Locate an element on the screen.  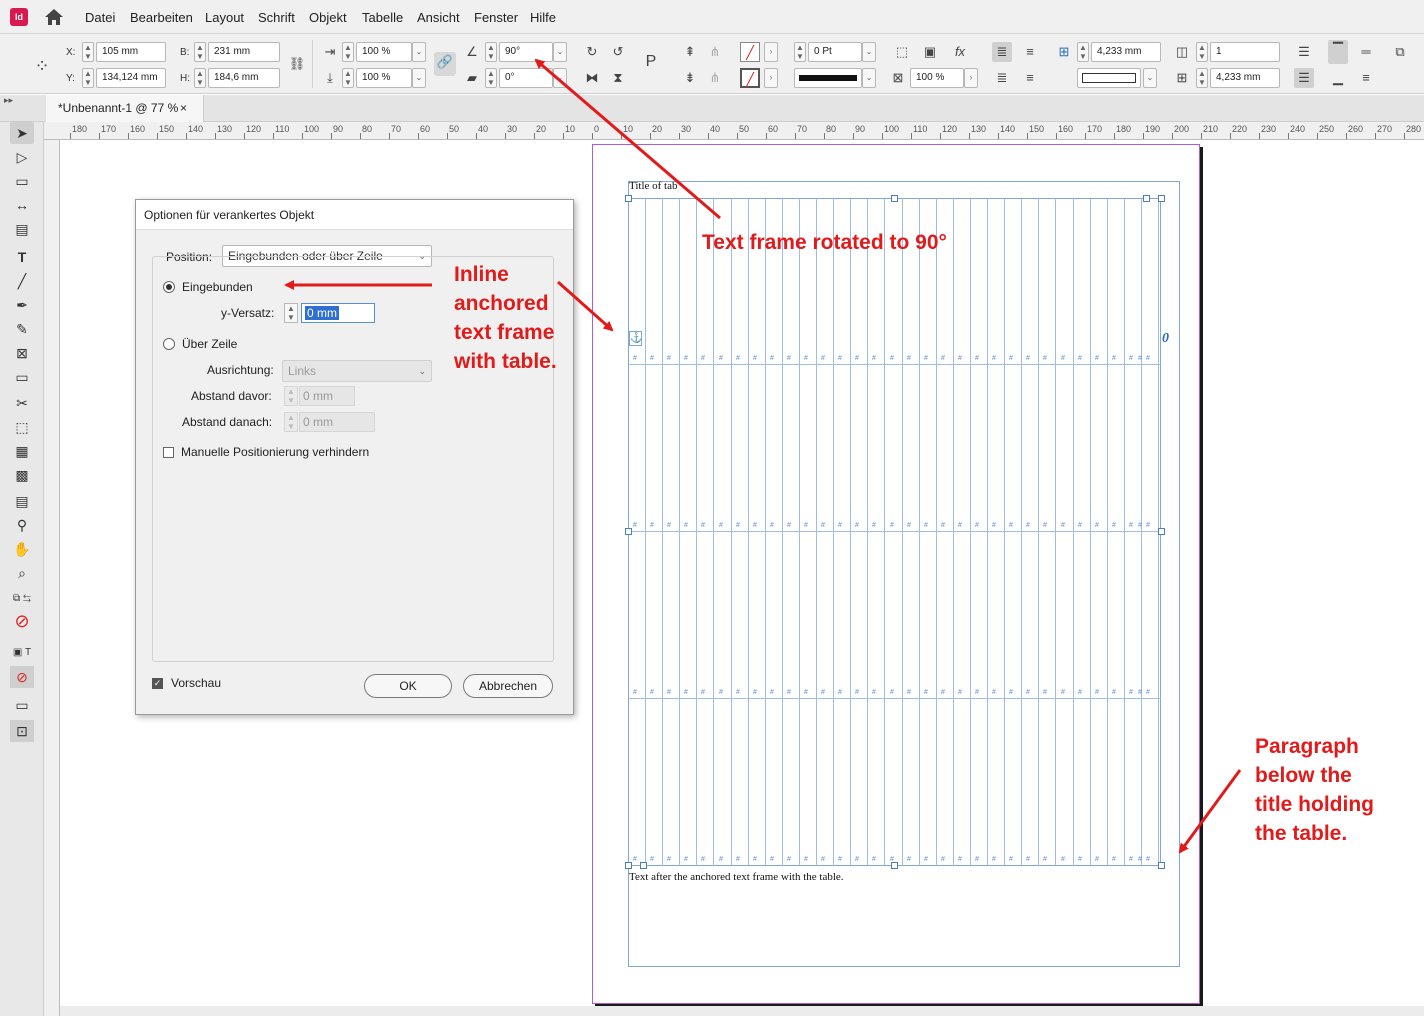
annotation-line: with table. is located at coordinates (505, 361).